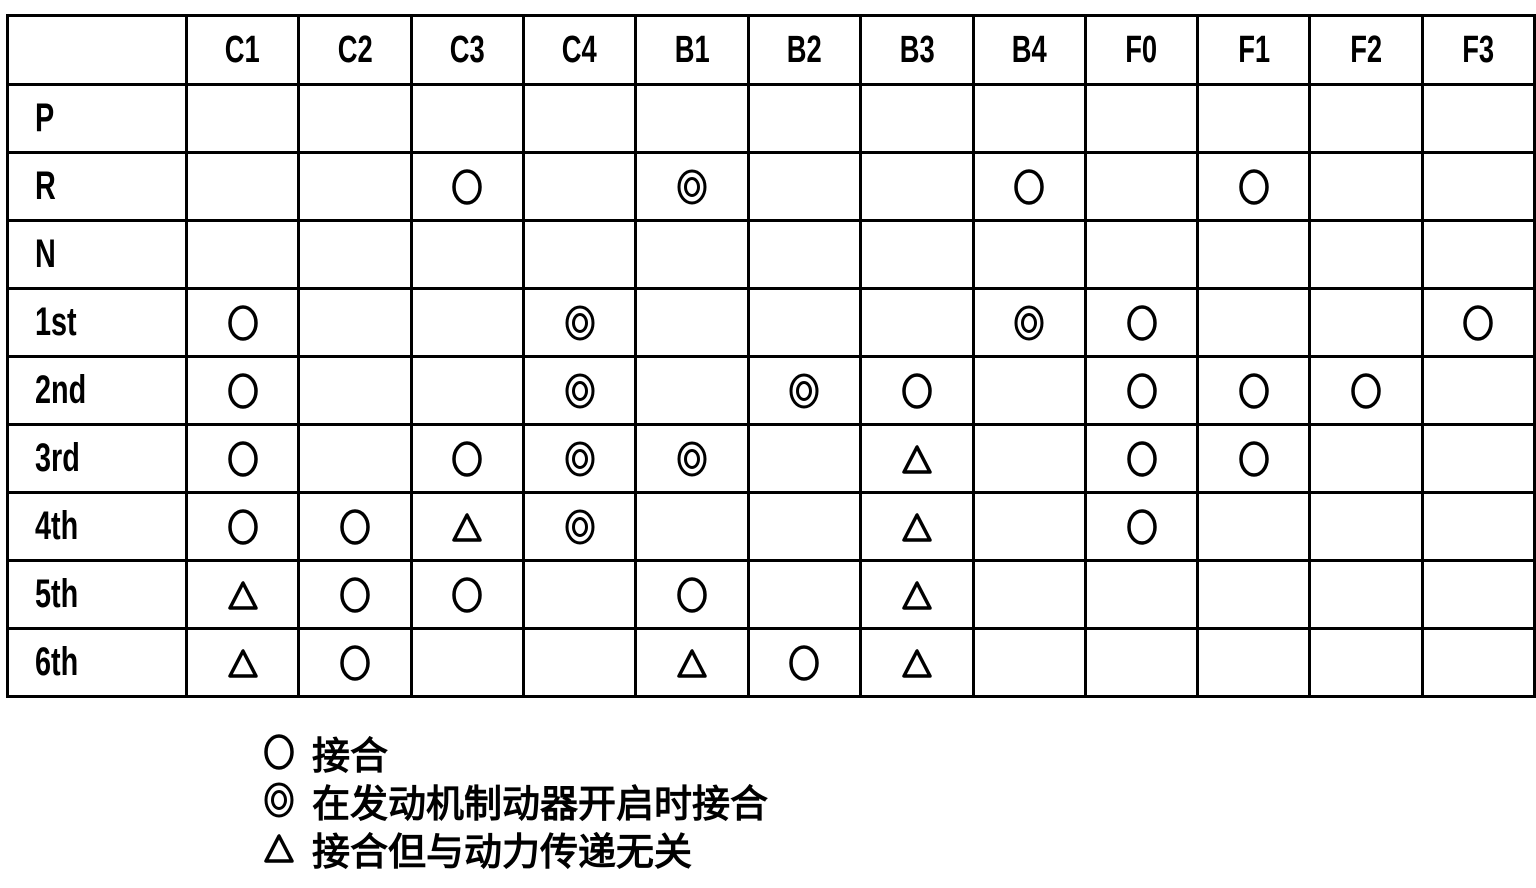  Describe the element at coordinates (1366, 50) in the screenshot. I see `column-header: F2` at that location.